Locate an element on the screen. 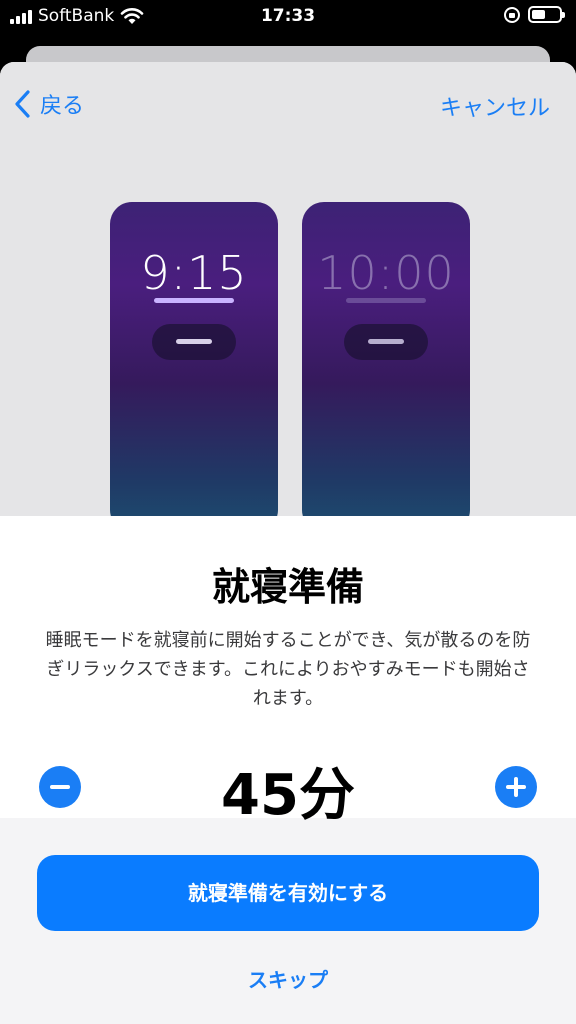 This screenshot has height=1024, width=576. cancel-button: キャンセル is located at coordinates (495, 106).